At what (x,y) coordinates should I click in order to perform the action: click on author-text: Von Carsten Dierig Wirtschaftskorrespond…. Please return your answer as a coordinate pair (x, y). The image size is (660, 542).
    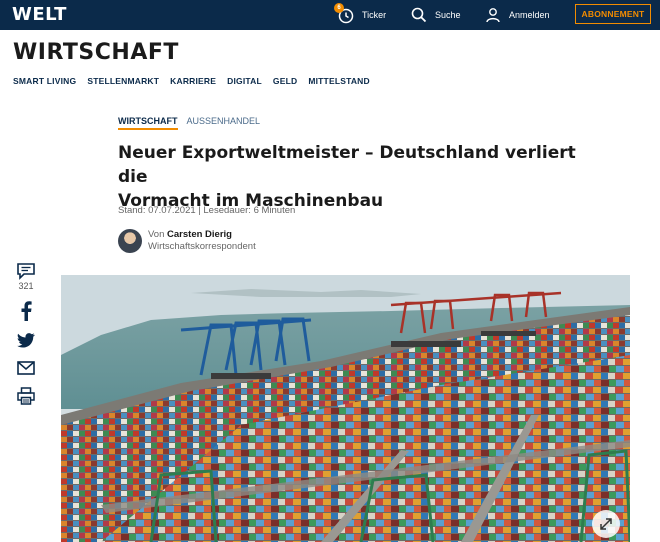
    Looking at the image, I should click on (202, 241).